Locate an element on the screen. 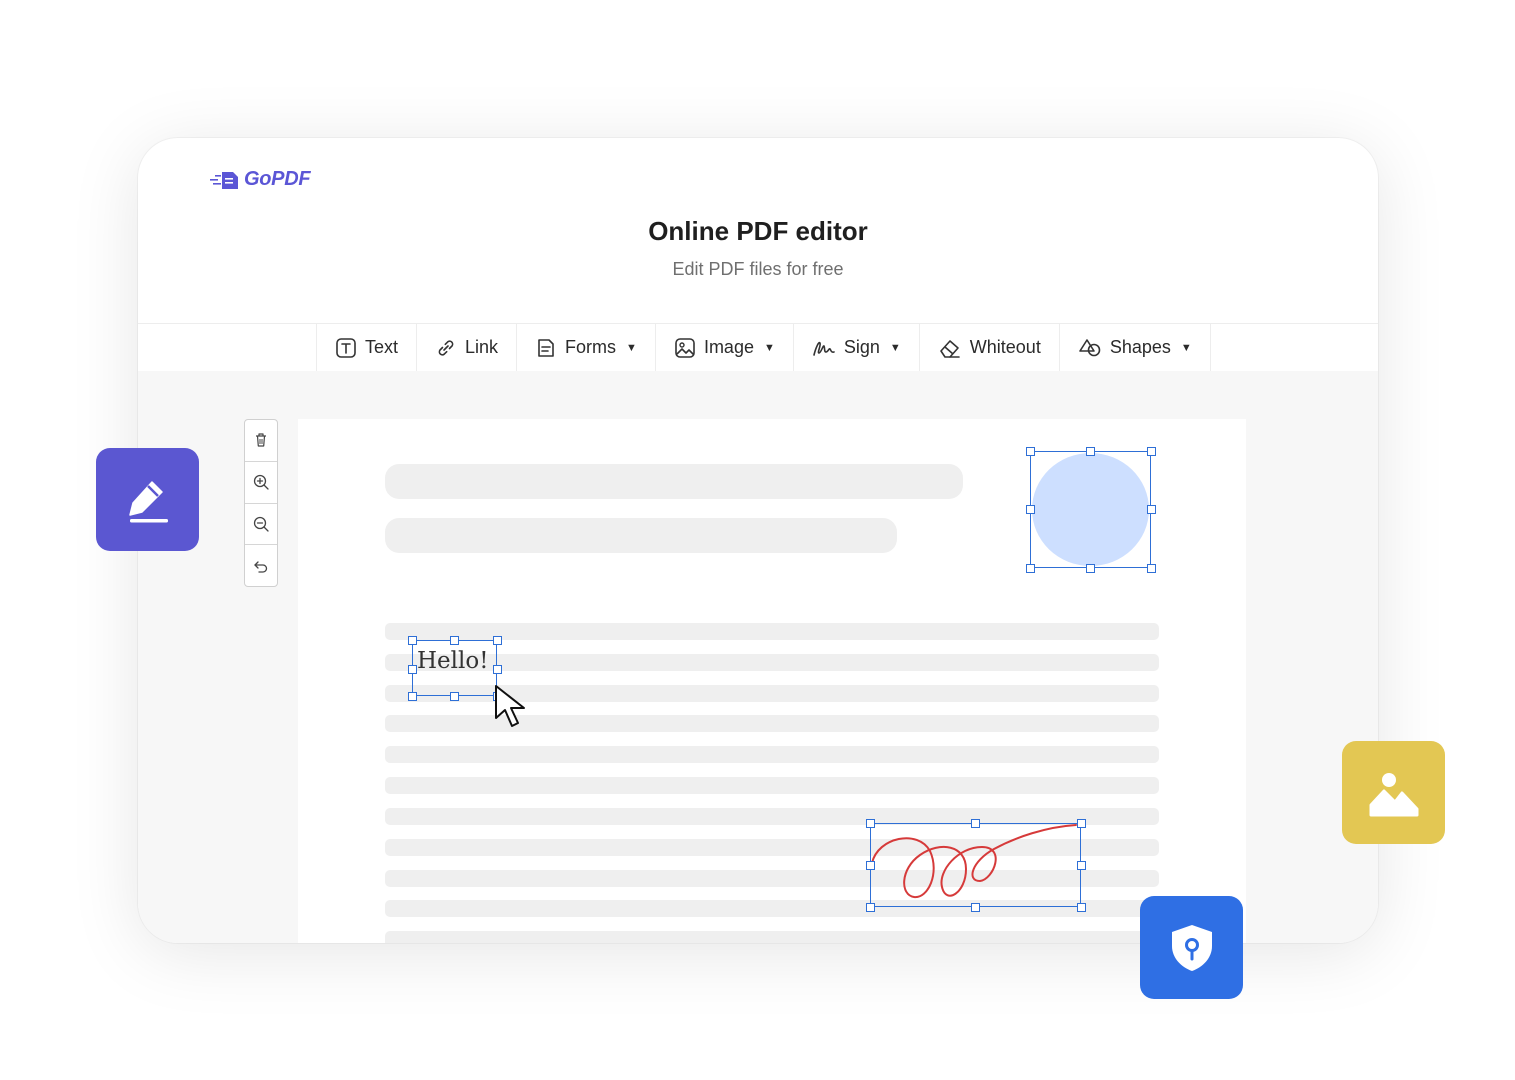 Image resolution: width=1515 pixels, height=1080 pixels. logo: GoPDF is located at coordinates (260, 179).